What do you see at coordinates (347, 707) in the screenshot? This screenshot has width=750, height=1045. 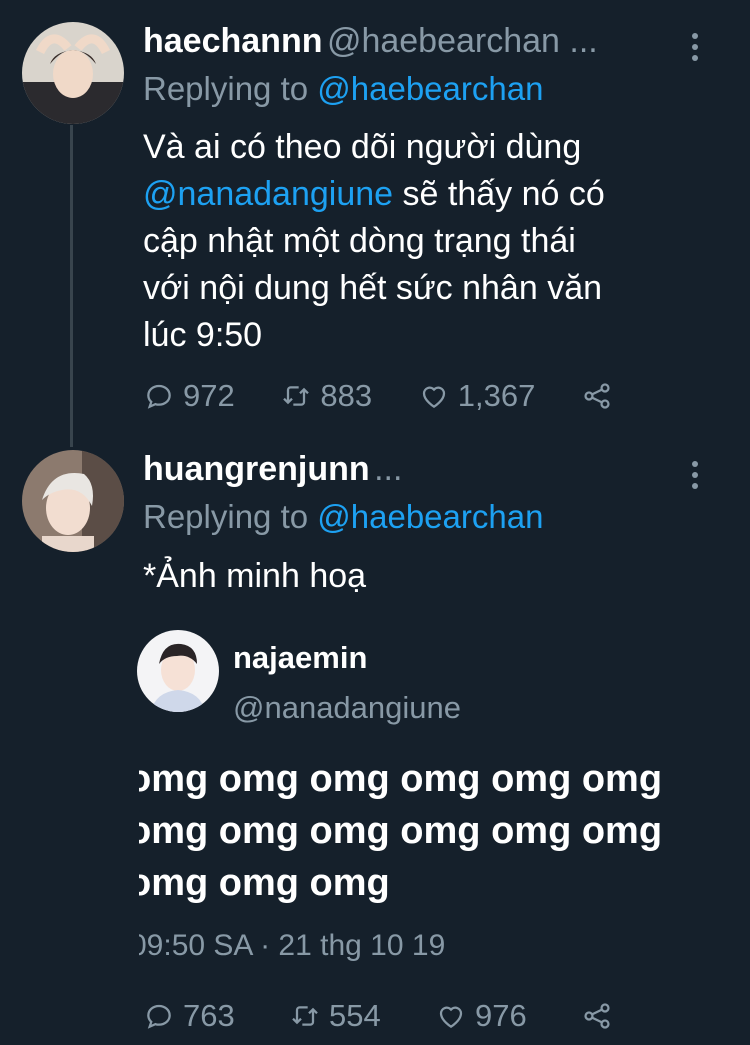 I see `embedded-handle: @nanadangiune` at bounding box center [347, 707].